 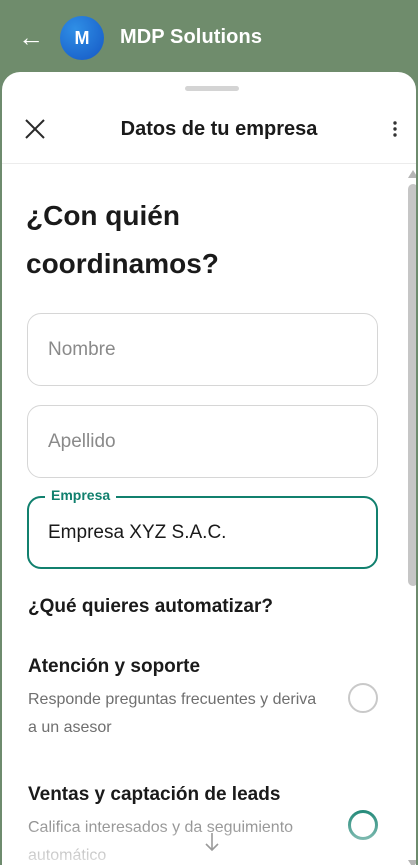 I want to click on scrollbar-thumb, so click(x=412, y=385).